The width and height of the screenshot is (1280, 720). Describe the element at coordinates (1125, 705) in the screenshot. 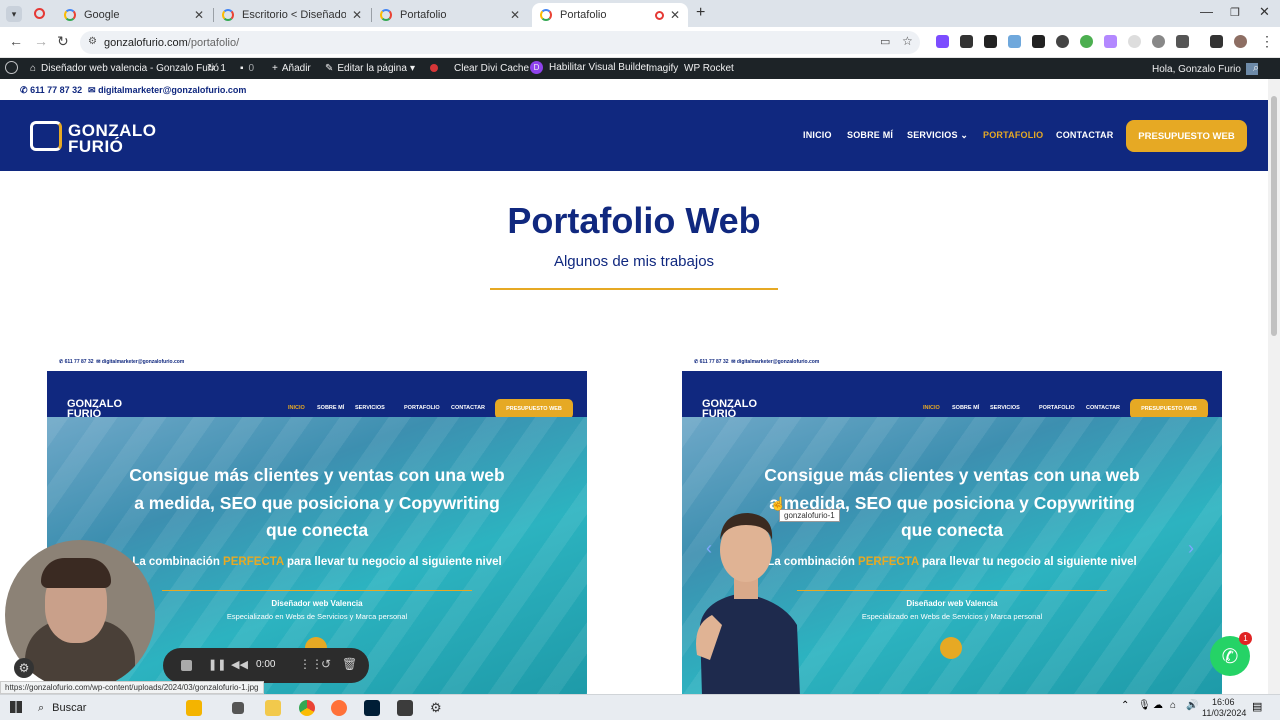

I see `tray-chevron-icon: ⌃` at that location.